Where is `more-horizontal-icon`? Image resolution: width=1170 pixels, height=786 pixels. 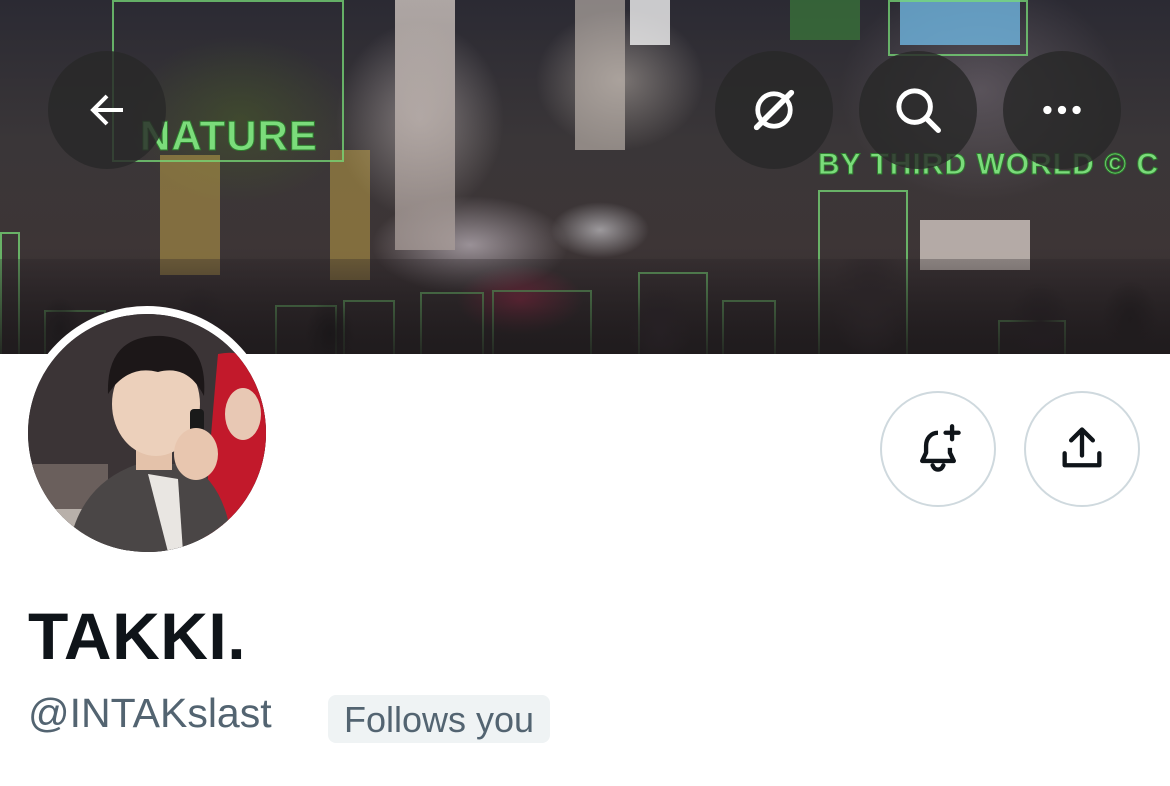 more-horizontal-icon is located at coordinates (1062, 110).